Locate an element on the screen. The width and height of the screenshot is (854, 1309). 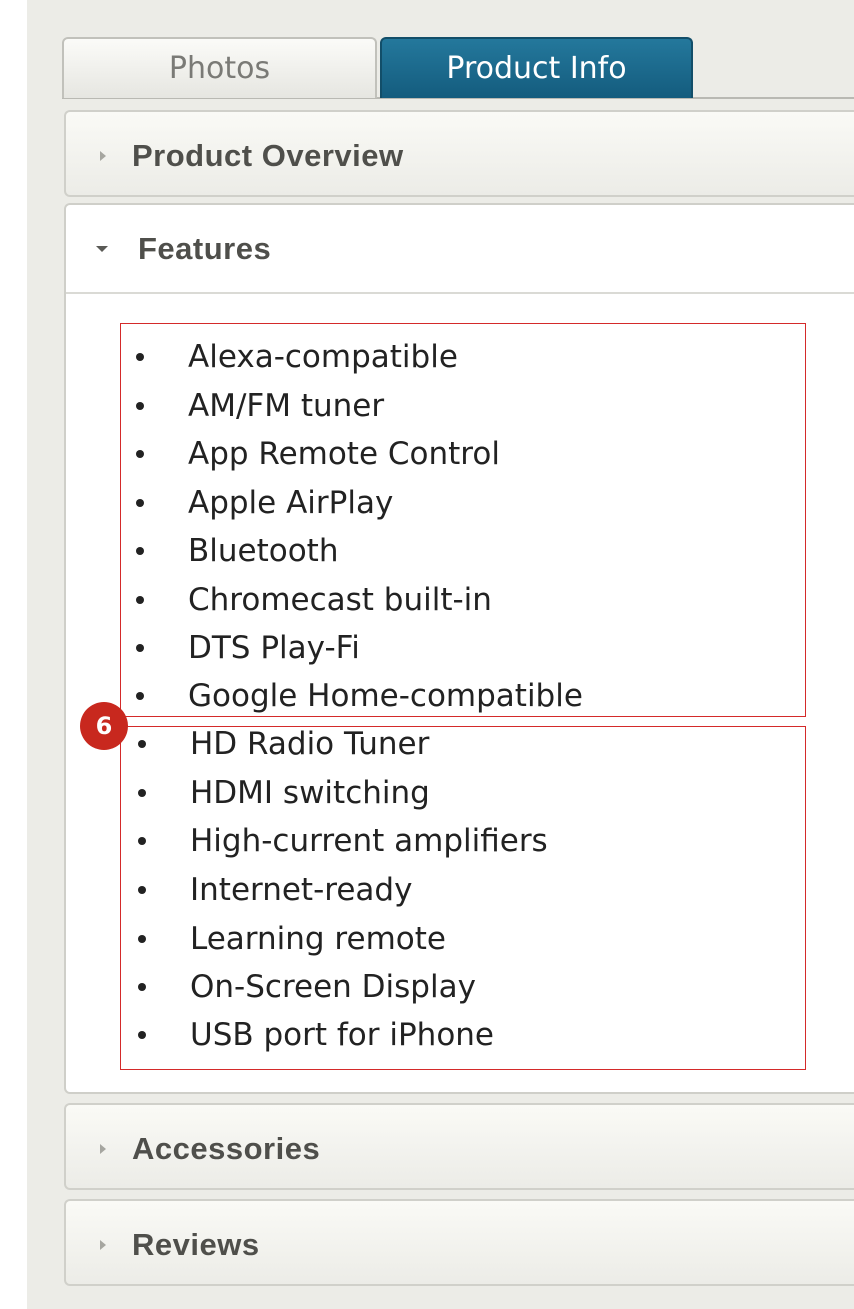
features-header: Features is located at coordinates (460, 249).